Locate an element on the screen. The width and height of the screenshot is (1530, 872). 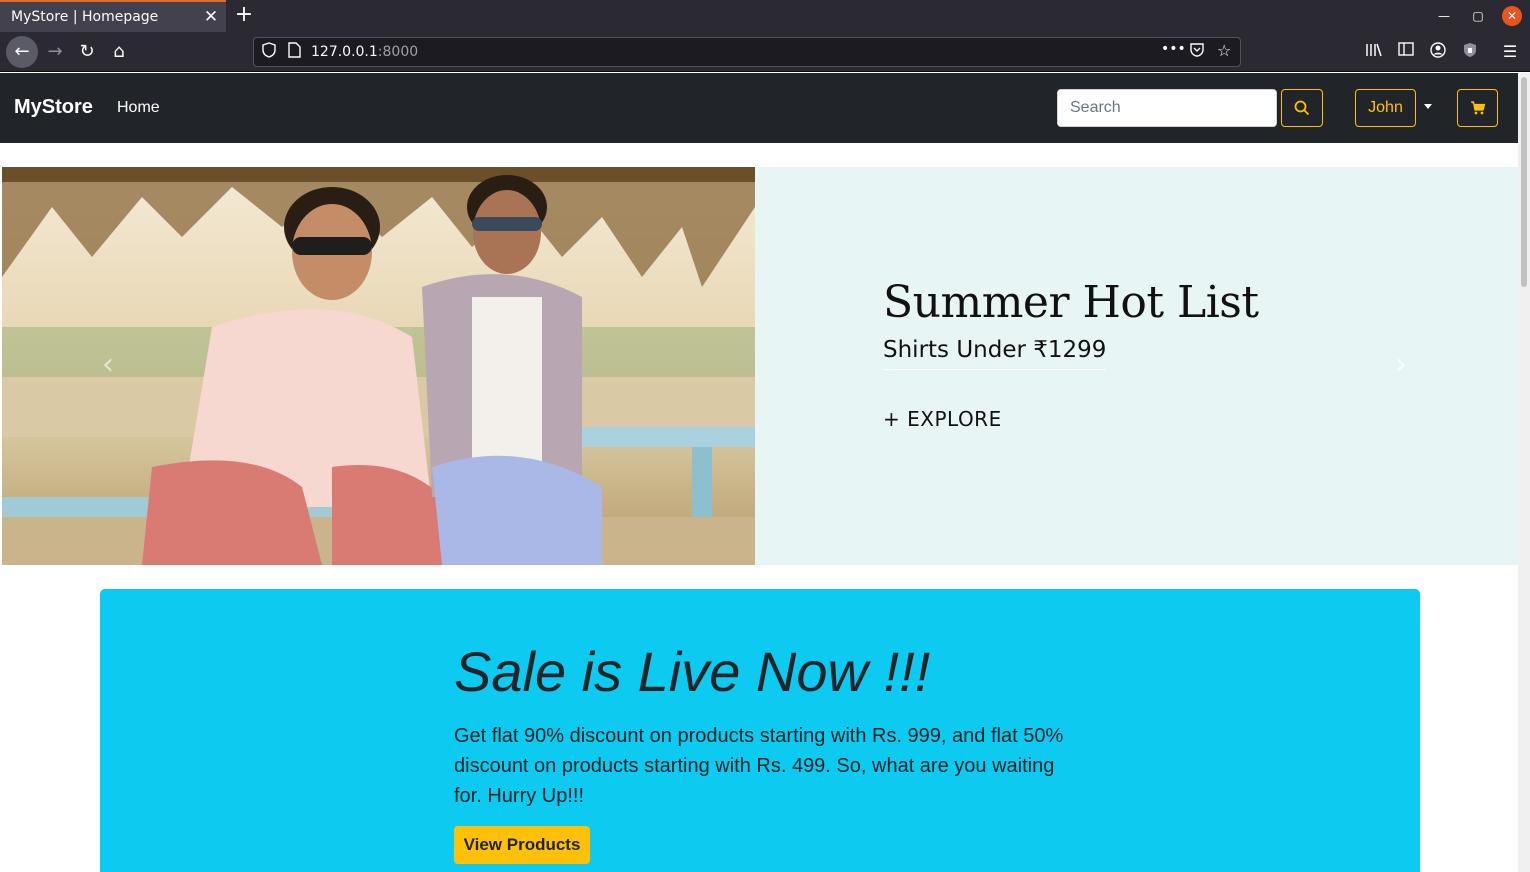
menu-icon: ☰ is located at coordinates (1510, 52).